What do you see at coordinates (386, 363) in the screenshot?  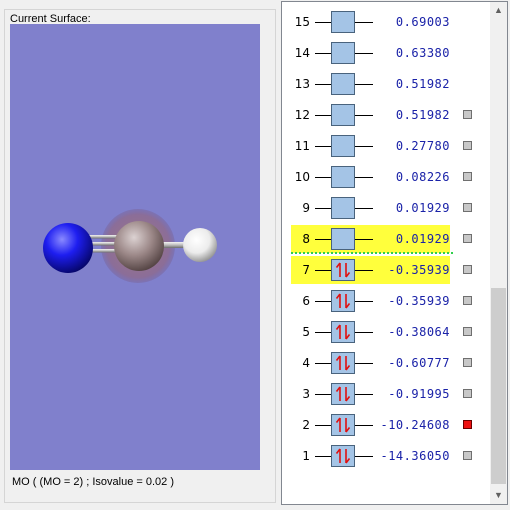 I see `mo-row: 4 -0.60777` at bounding box center [386, 363].